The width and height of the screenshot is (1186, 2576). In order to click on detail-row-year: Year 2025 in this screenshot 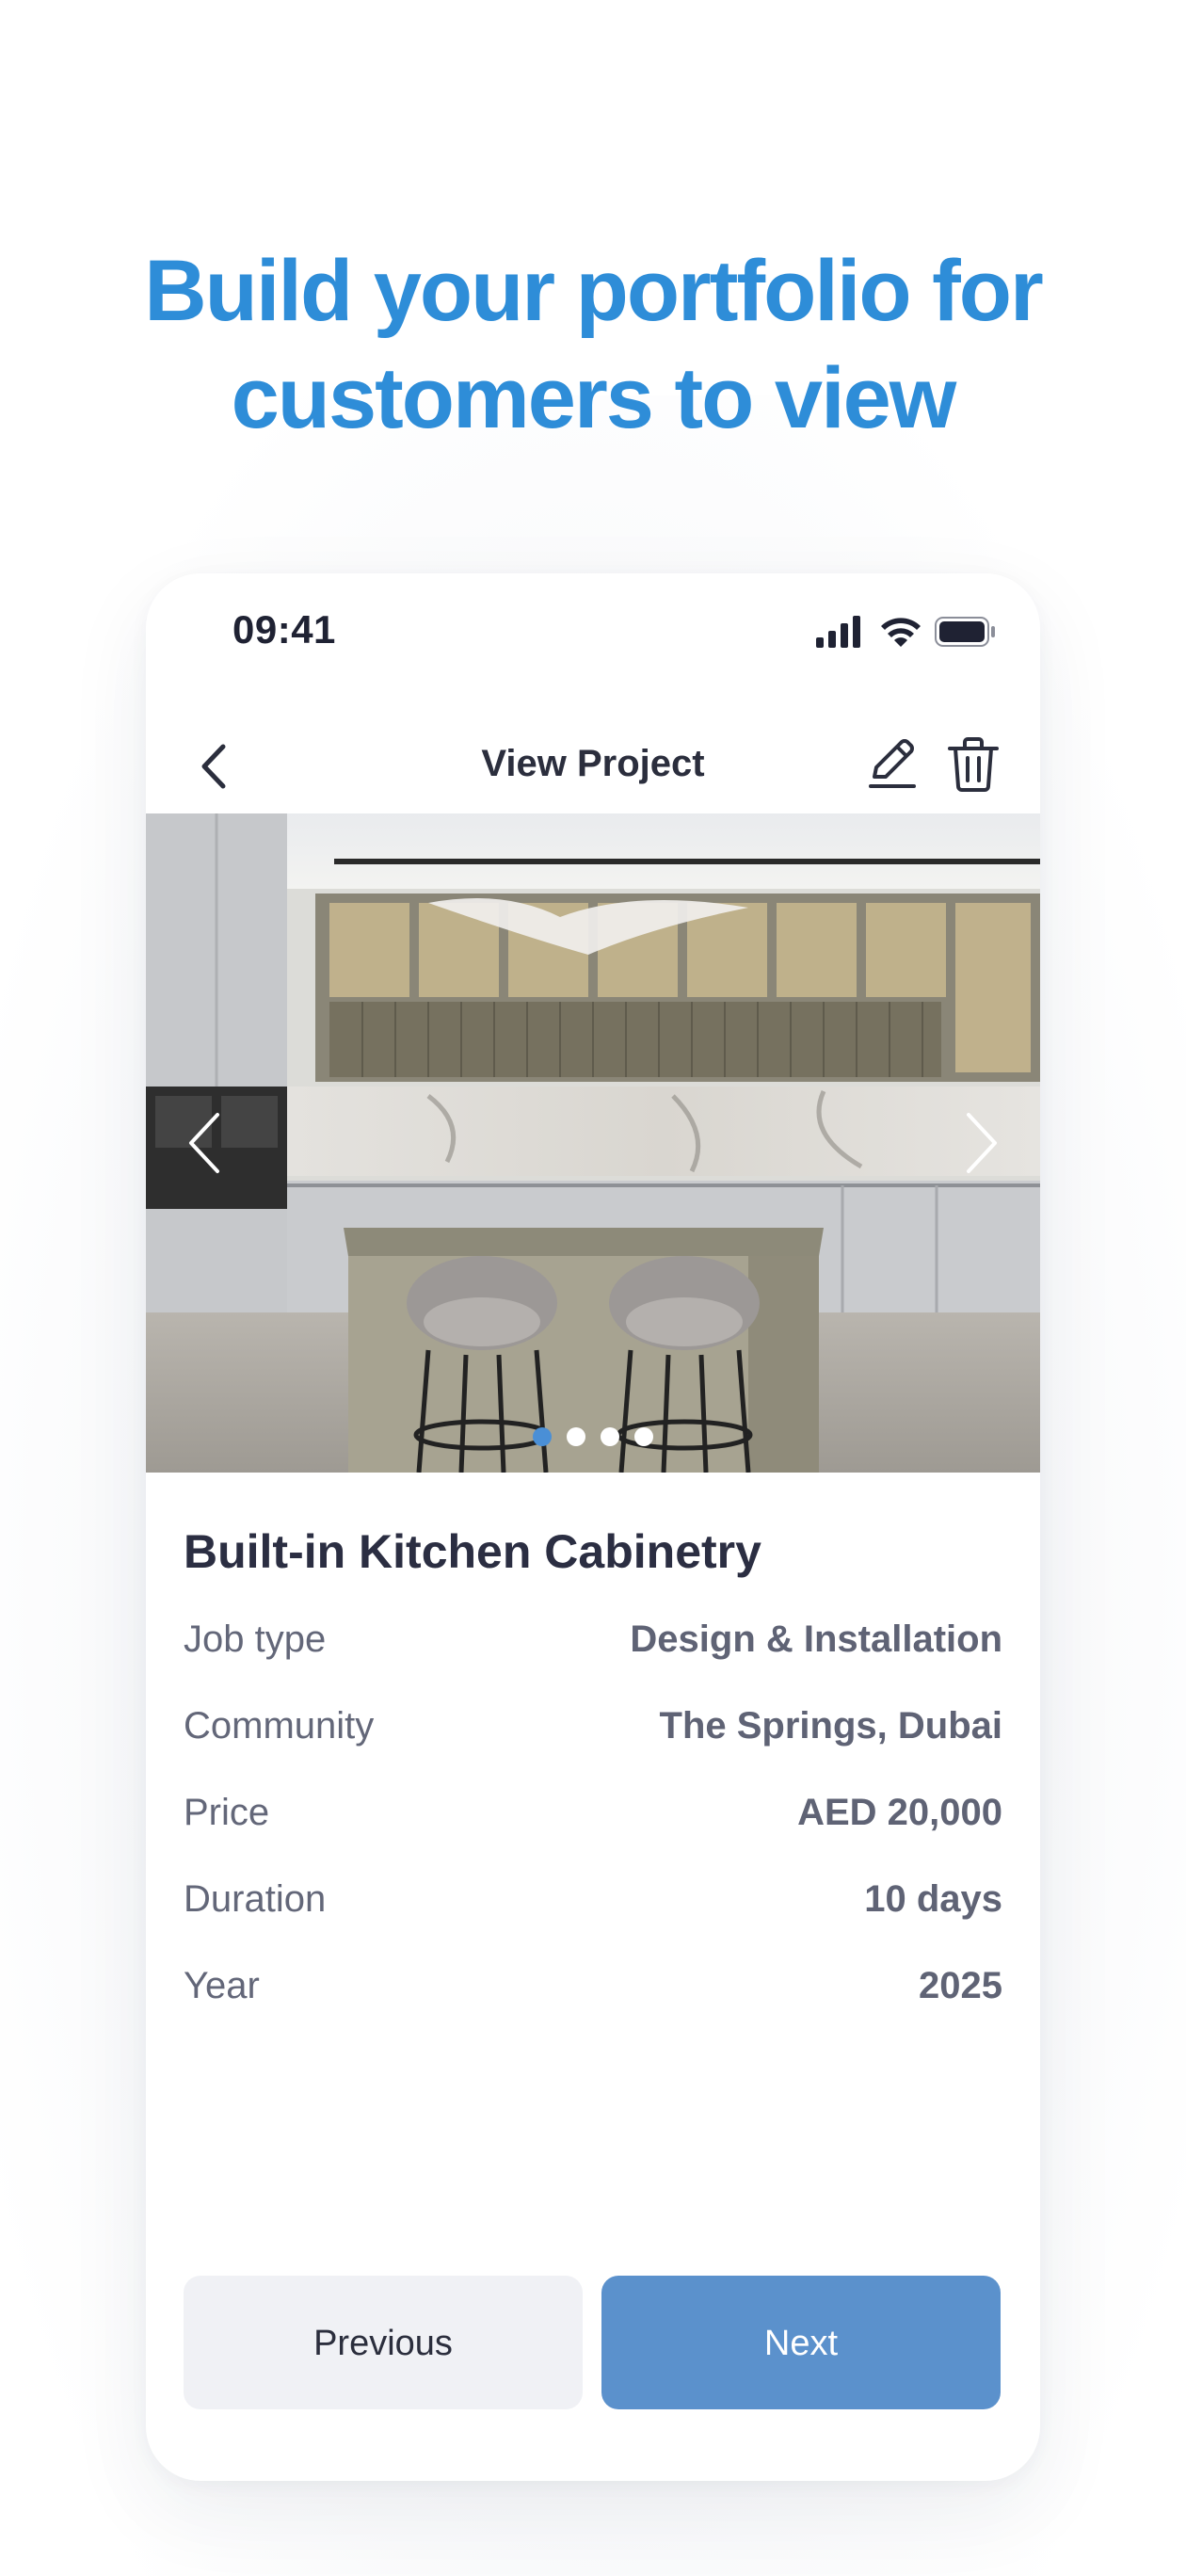, I will do `click(593, 2008)`.